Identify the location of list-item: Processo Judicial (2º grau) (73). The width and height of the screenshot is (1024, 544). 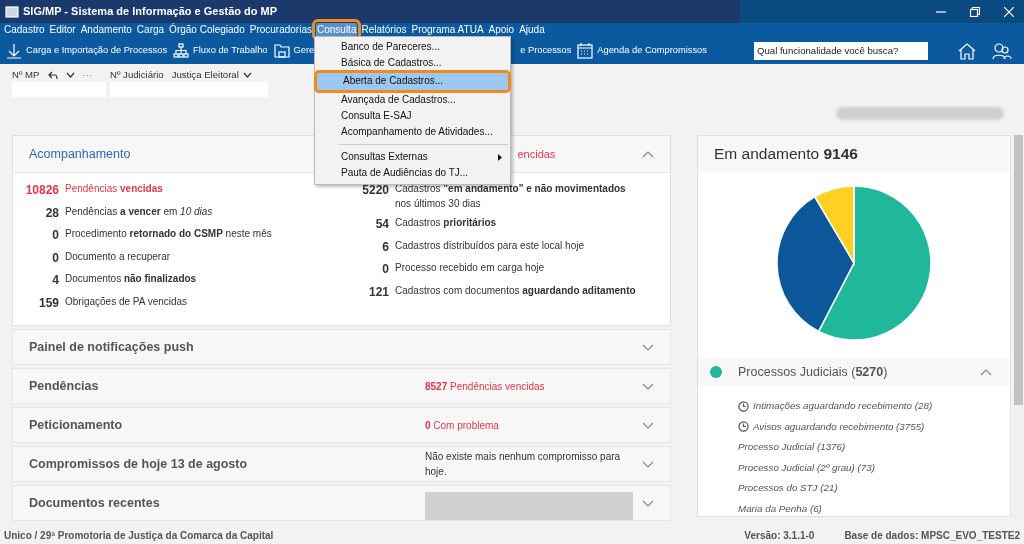
(806, 467).